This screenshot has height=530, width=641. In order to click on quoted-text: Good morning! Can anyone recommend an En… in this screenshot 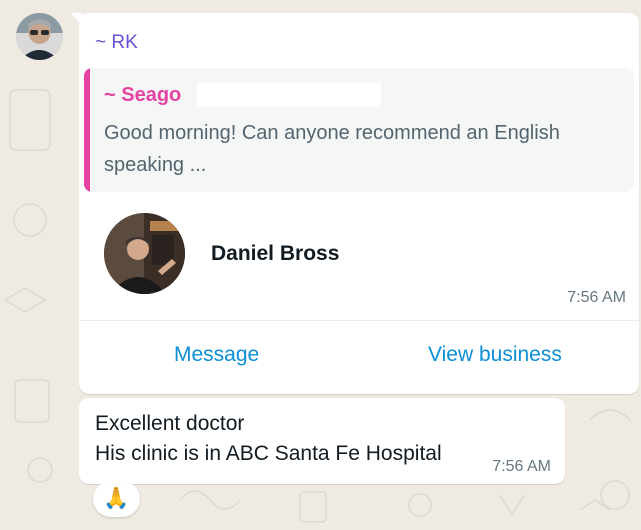, I will do `click(332, 149)`.